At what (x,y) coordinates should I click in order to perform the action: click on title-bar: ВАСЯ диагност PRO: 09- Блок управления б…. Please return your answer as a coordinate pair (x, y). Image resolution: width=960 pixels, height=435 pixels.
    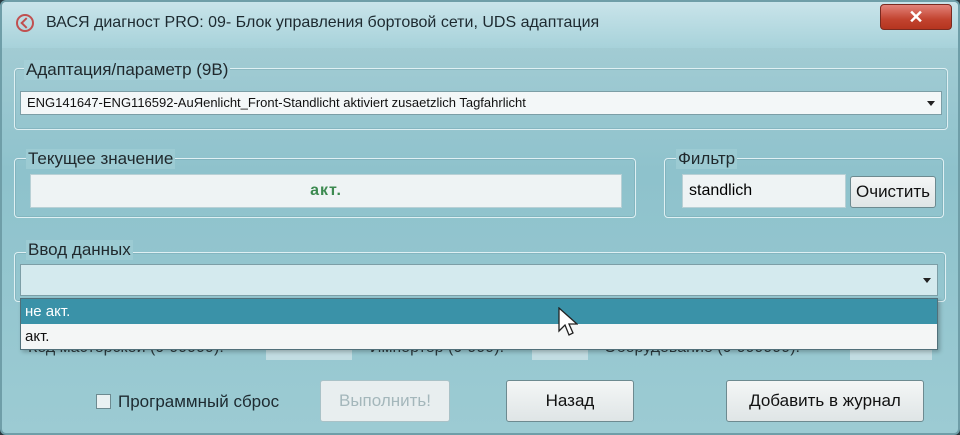
    Looking at the image, I should click on (480, 25).